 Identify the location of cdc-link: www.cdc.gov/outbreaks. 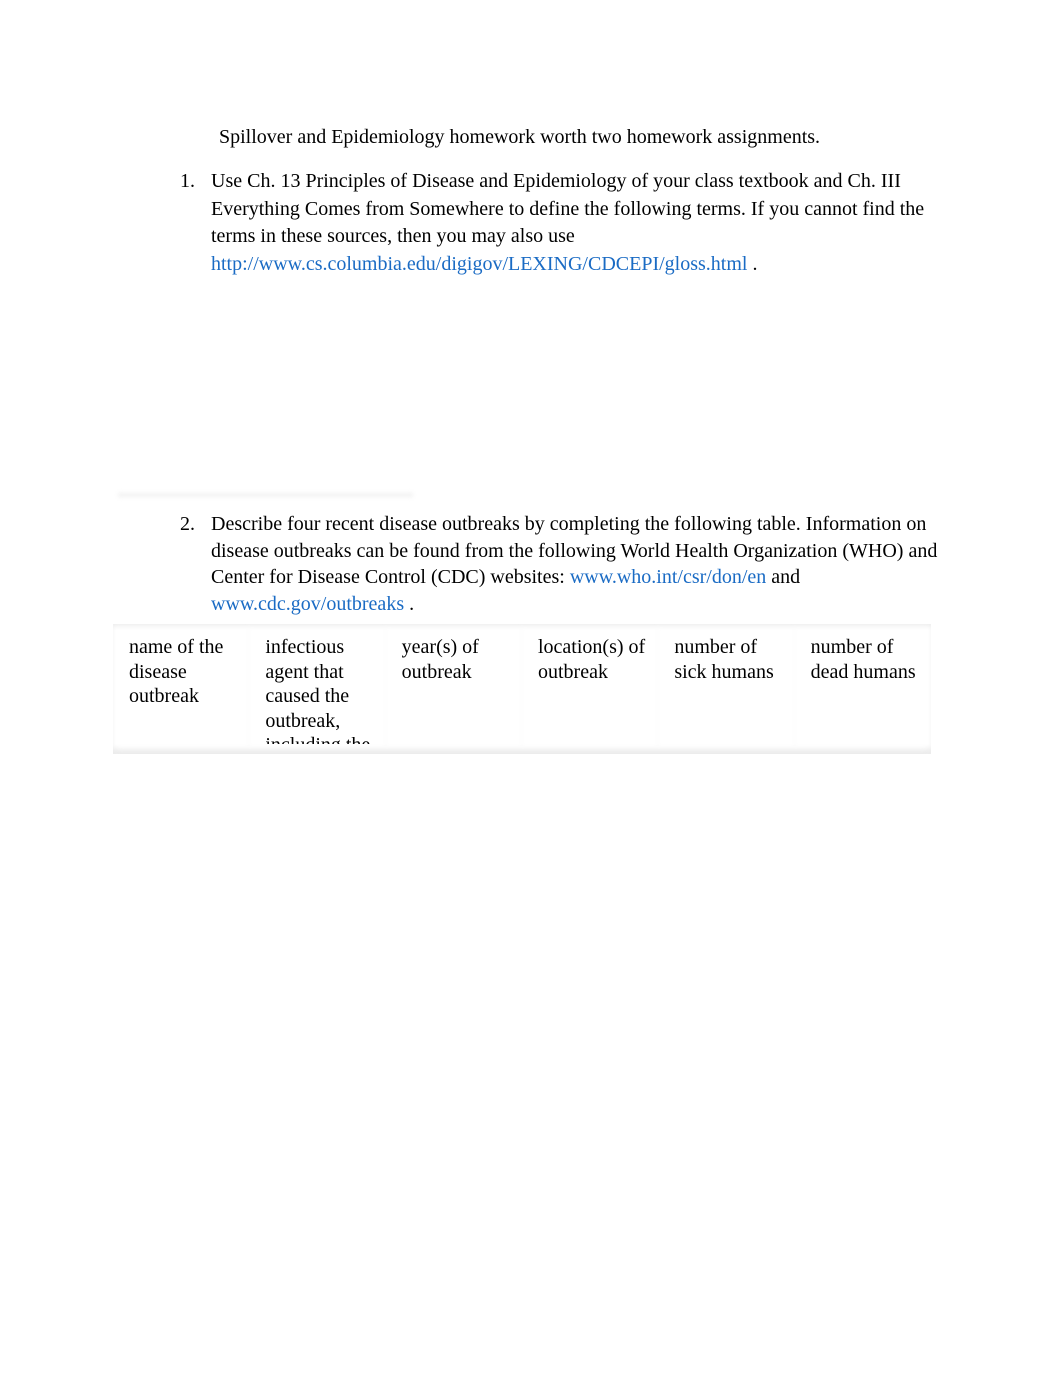
(307, 604).